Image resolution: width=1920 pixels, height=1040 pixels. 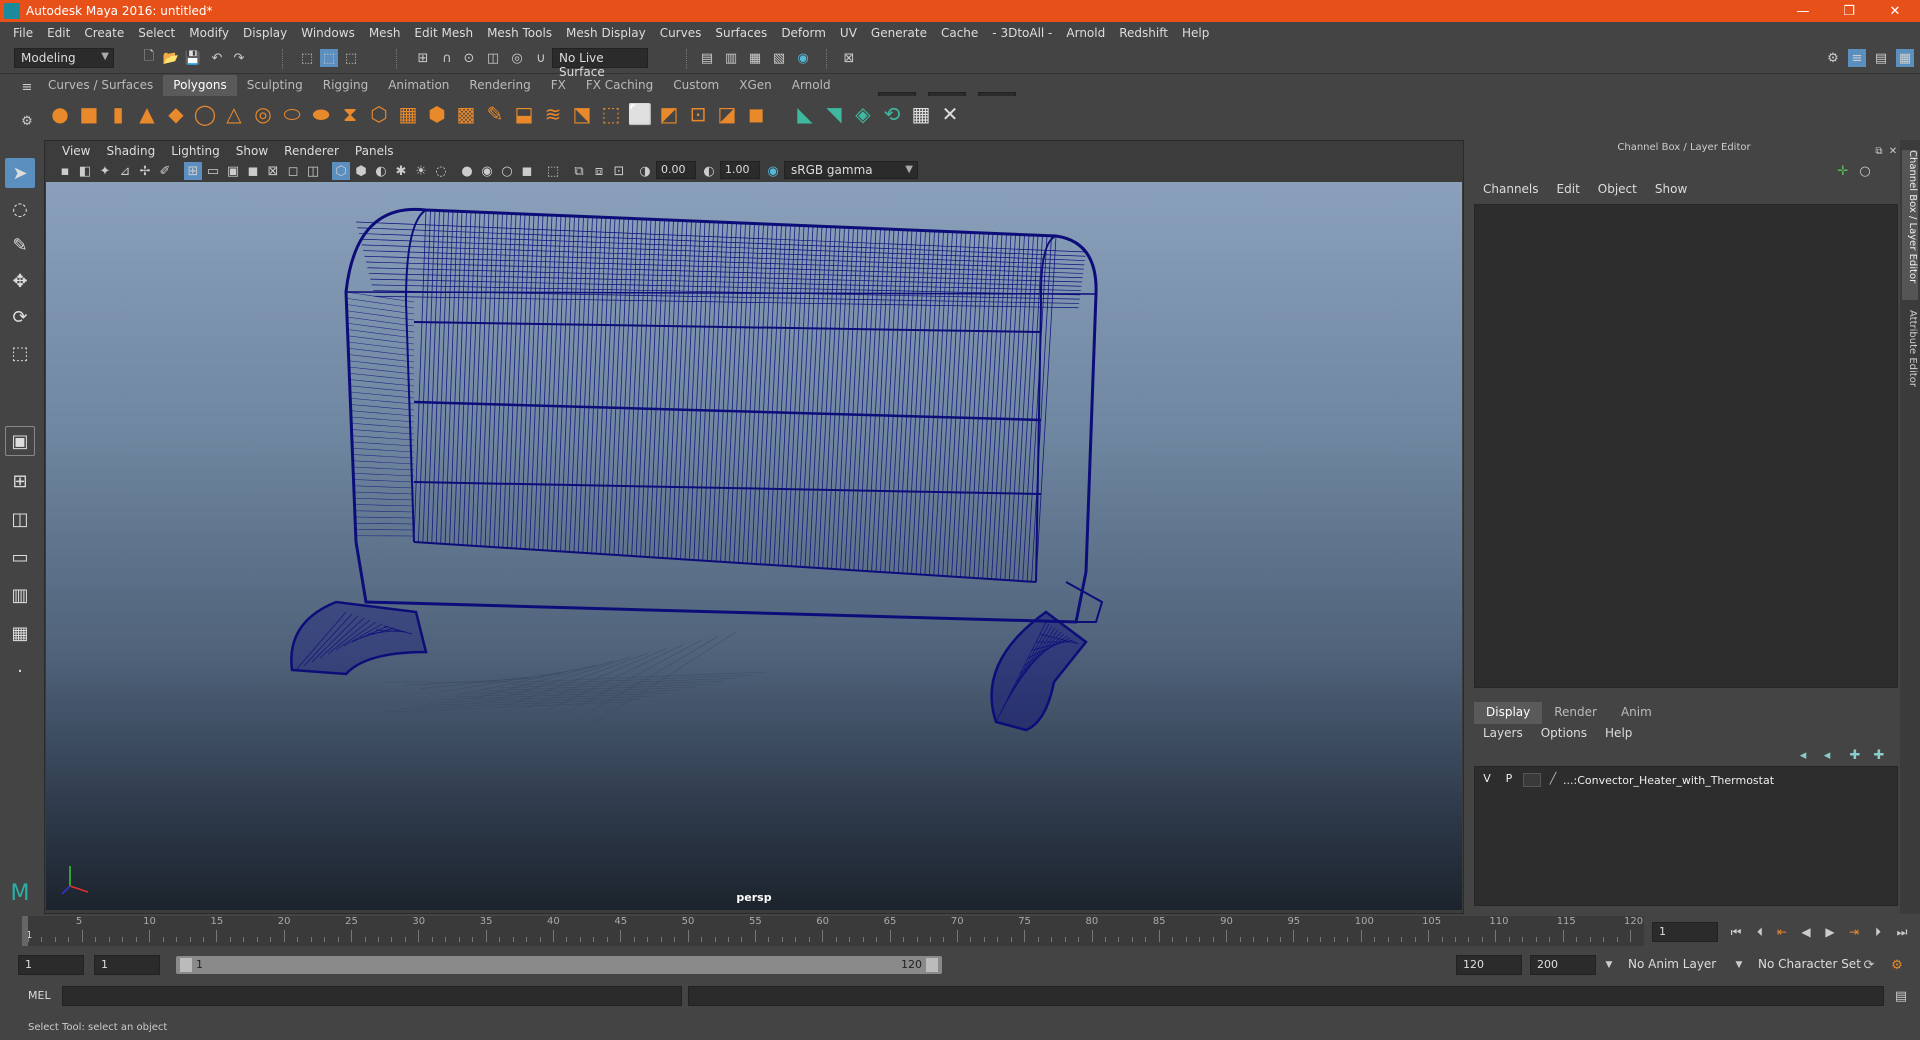 I want to click on script-language-label: MEL, so click(x=39, y=995).